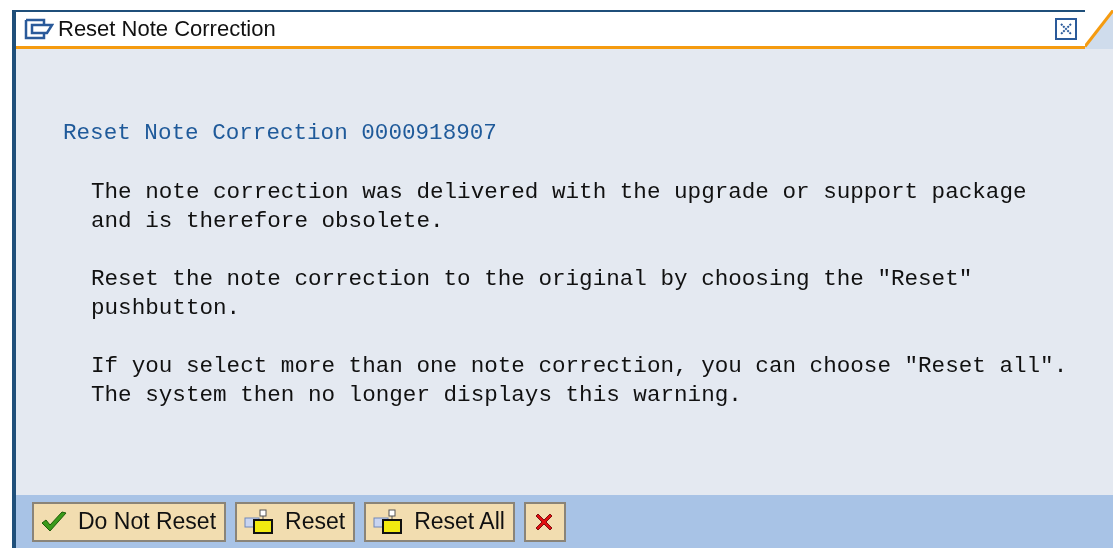 The width and height of the screenshot is (1113, 548). I want to click on do-not-reset-button: Do Not Reset, so click(129, 521).